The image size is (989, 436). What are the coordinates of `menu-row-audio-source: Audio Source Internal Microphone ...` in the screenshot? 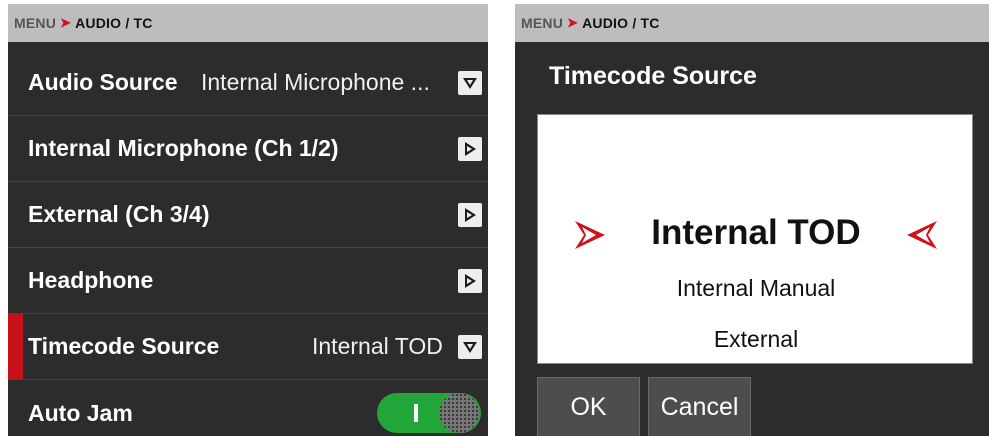 It's located at (248, 83).